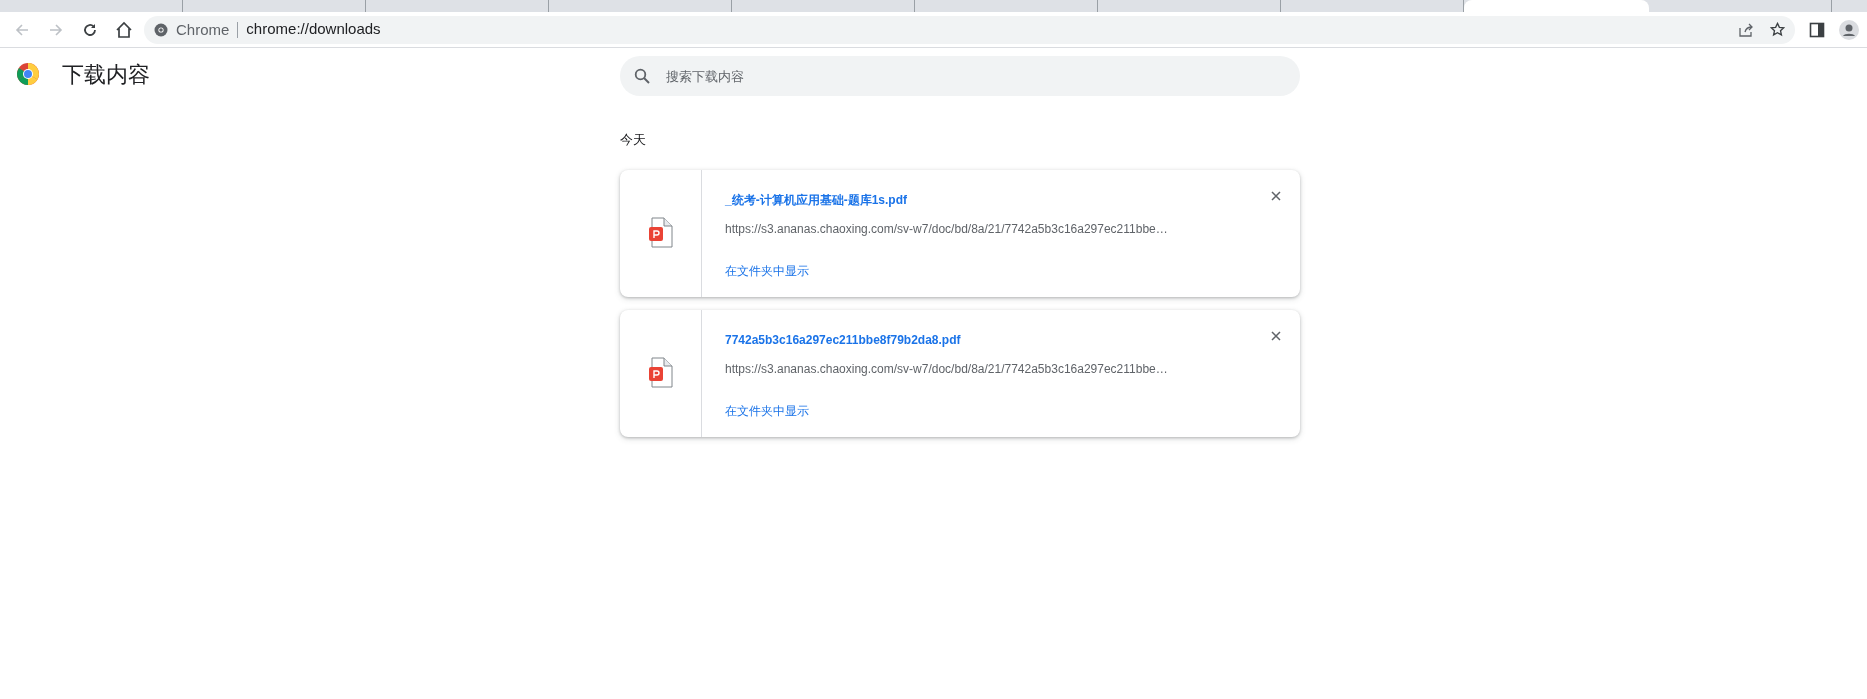 Image resolution: width=1867 pixels, height=699 pixels. Describe the element at coordinates (816, 199) in the screenshot. I see `file-name-link: _统考-计算机应用基础-题库1s.pdf` at that location.